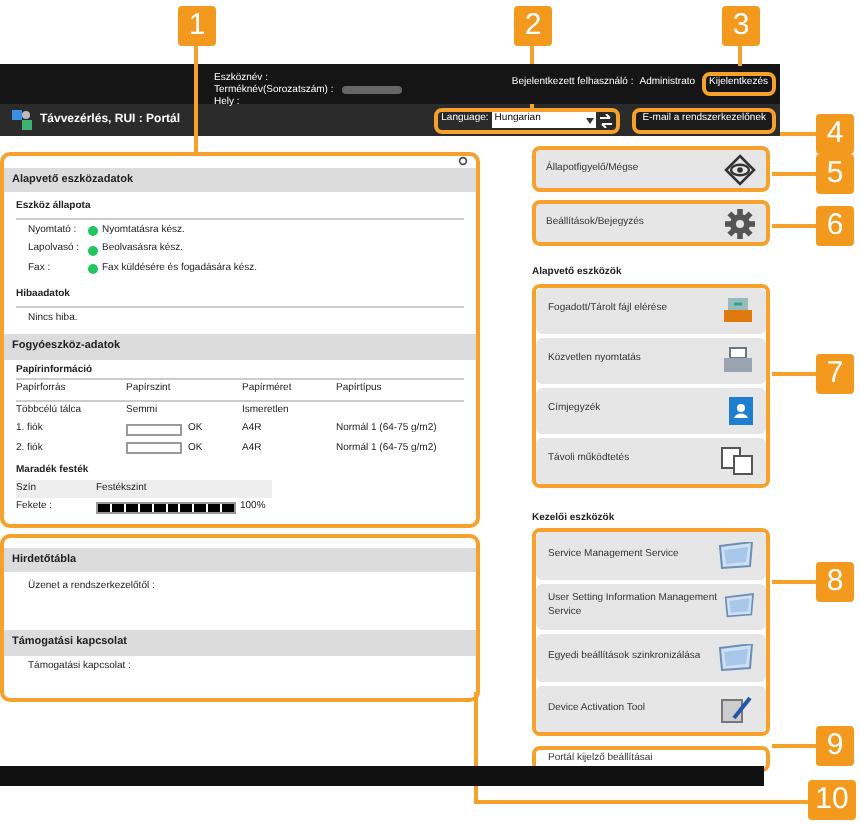 The height and width of the screenshot is (824, 860). What do you see at coordinates (738, 360) in the screenshot?
I see `printer-icon` at bounding box center [738, 360].